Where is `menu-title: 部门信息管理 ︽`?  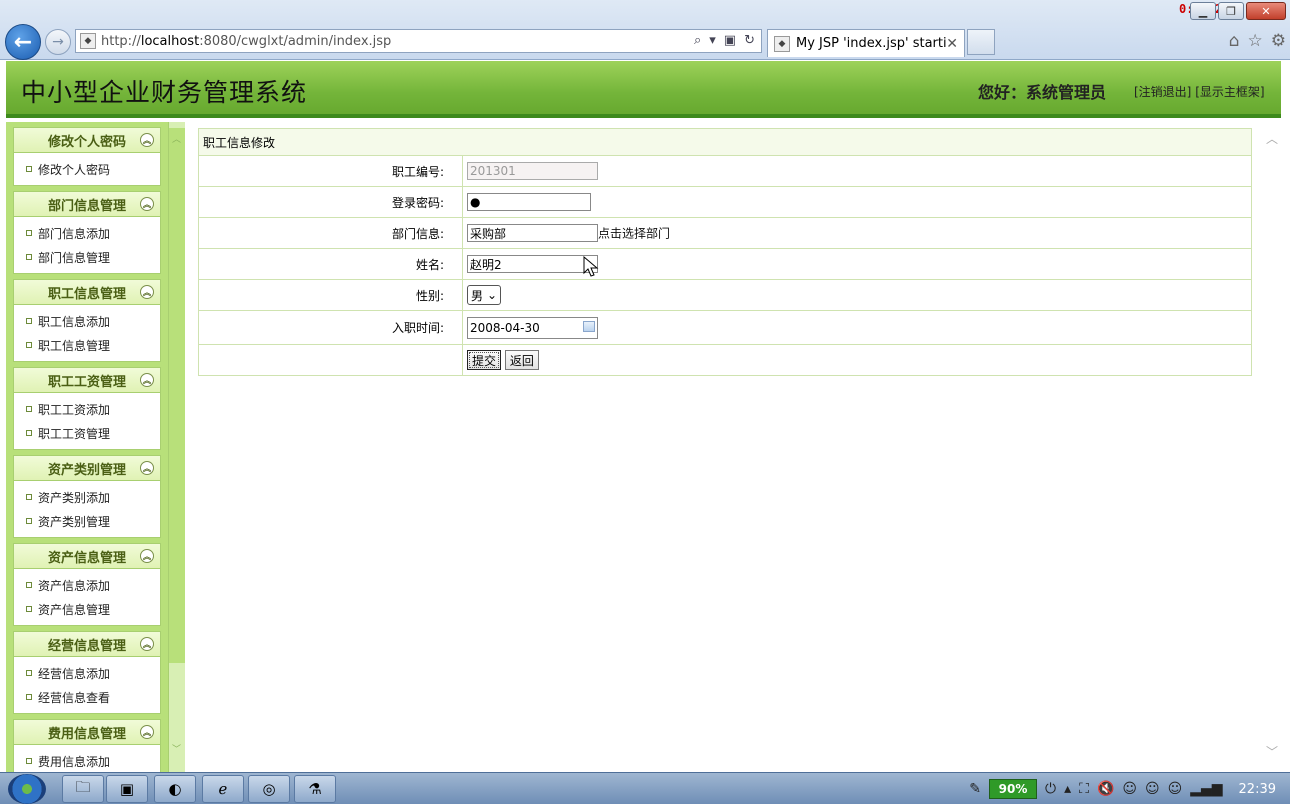 menu-title: 部门信息管理 ︽ is located at coordinates (87, 204).